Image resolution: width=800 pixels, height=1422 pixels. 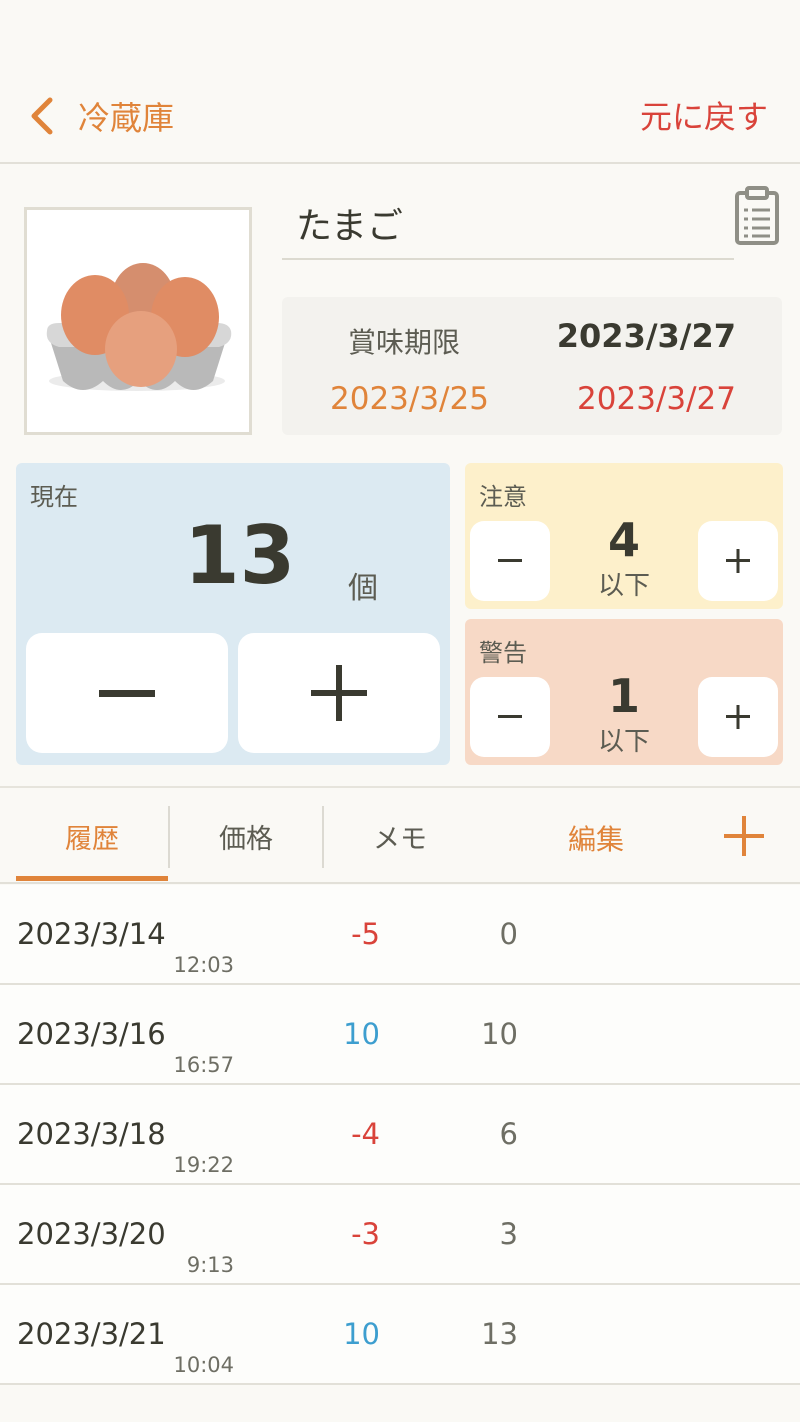 What do you see at coordinates (404, 342) in the screenshot?
I see `expiry-label: 賞味期限` at bounding box center [404, 342].